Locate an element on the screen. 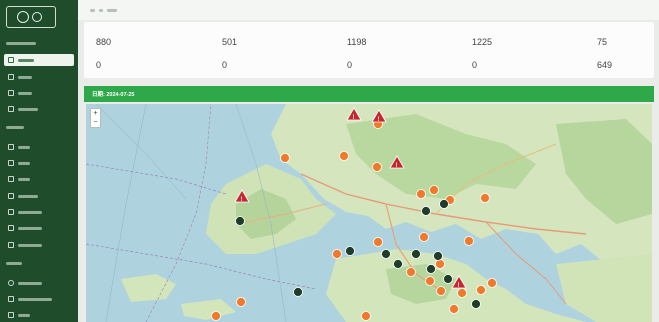  stat-item: 75 is located at coordinates (602, 38).